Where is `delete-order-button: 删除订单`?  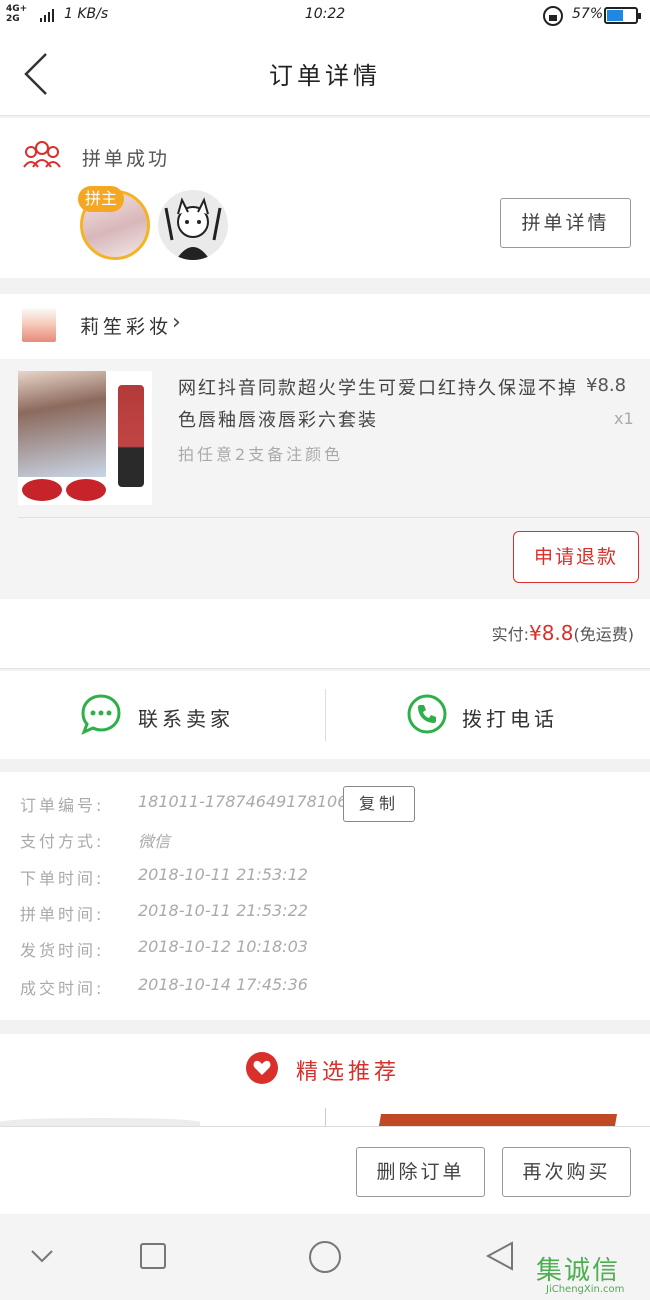
delete-order-button: 删除订单 is located at coordinates (420, 1172).